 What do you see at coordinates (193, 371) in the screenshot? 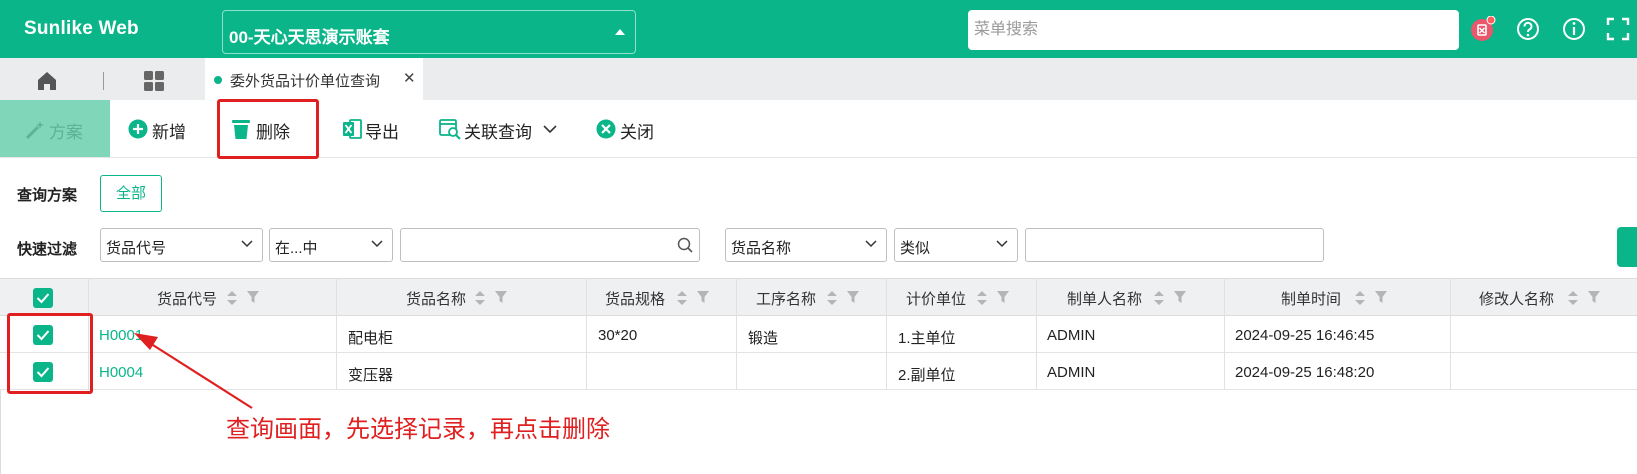
I see `annotation-arrow` at bounding box center [193, 371].